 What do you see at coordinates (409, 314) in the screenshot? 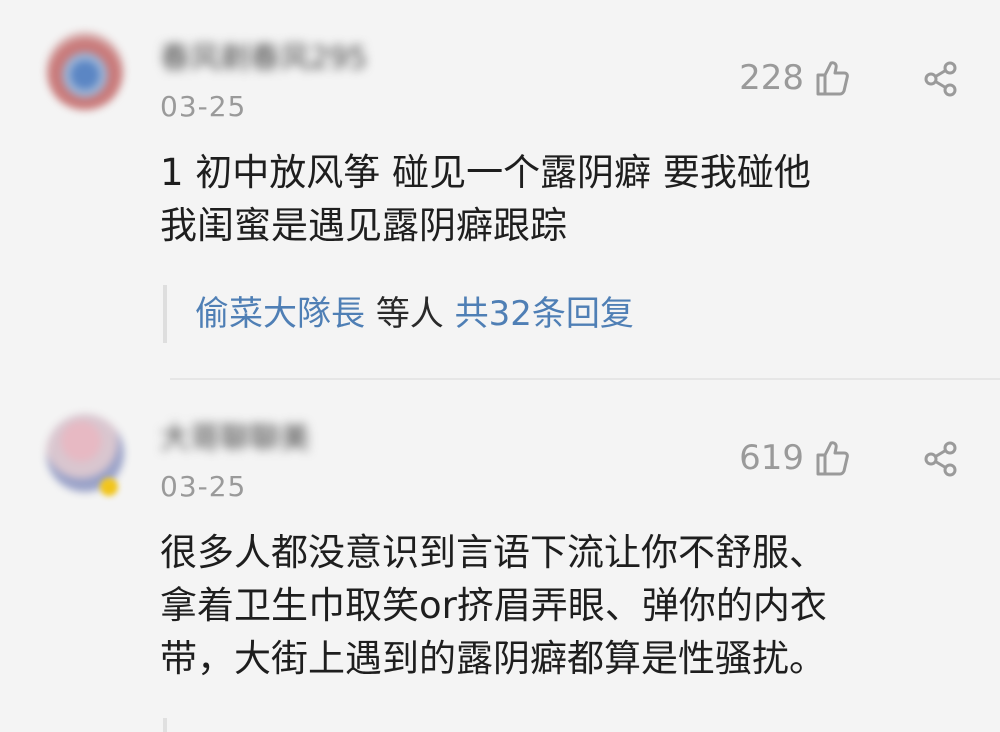
I see `reply-etc-label: 等人` at bounding box center [409, 314].